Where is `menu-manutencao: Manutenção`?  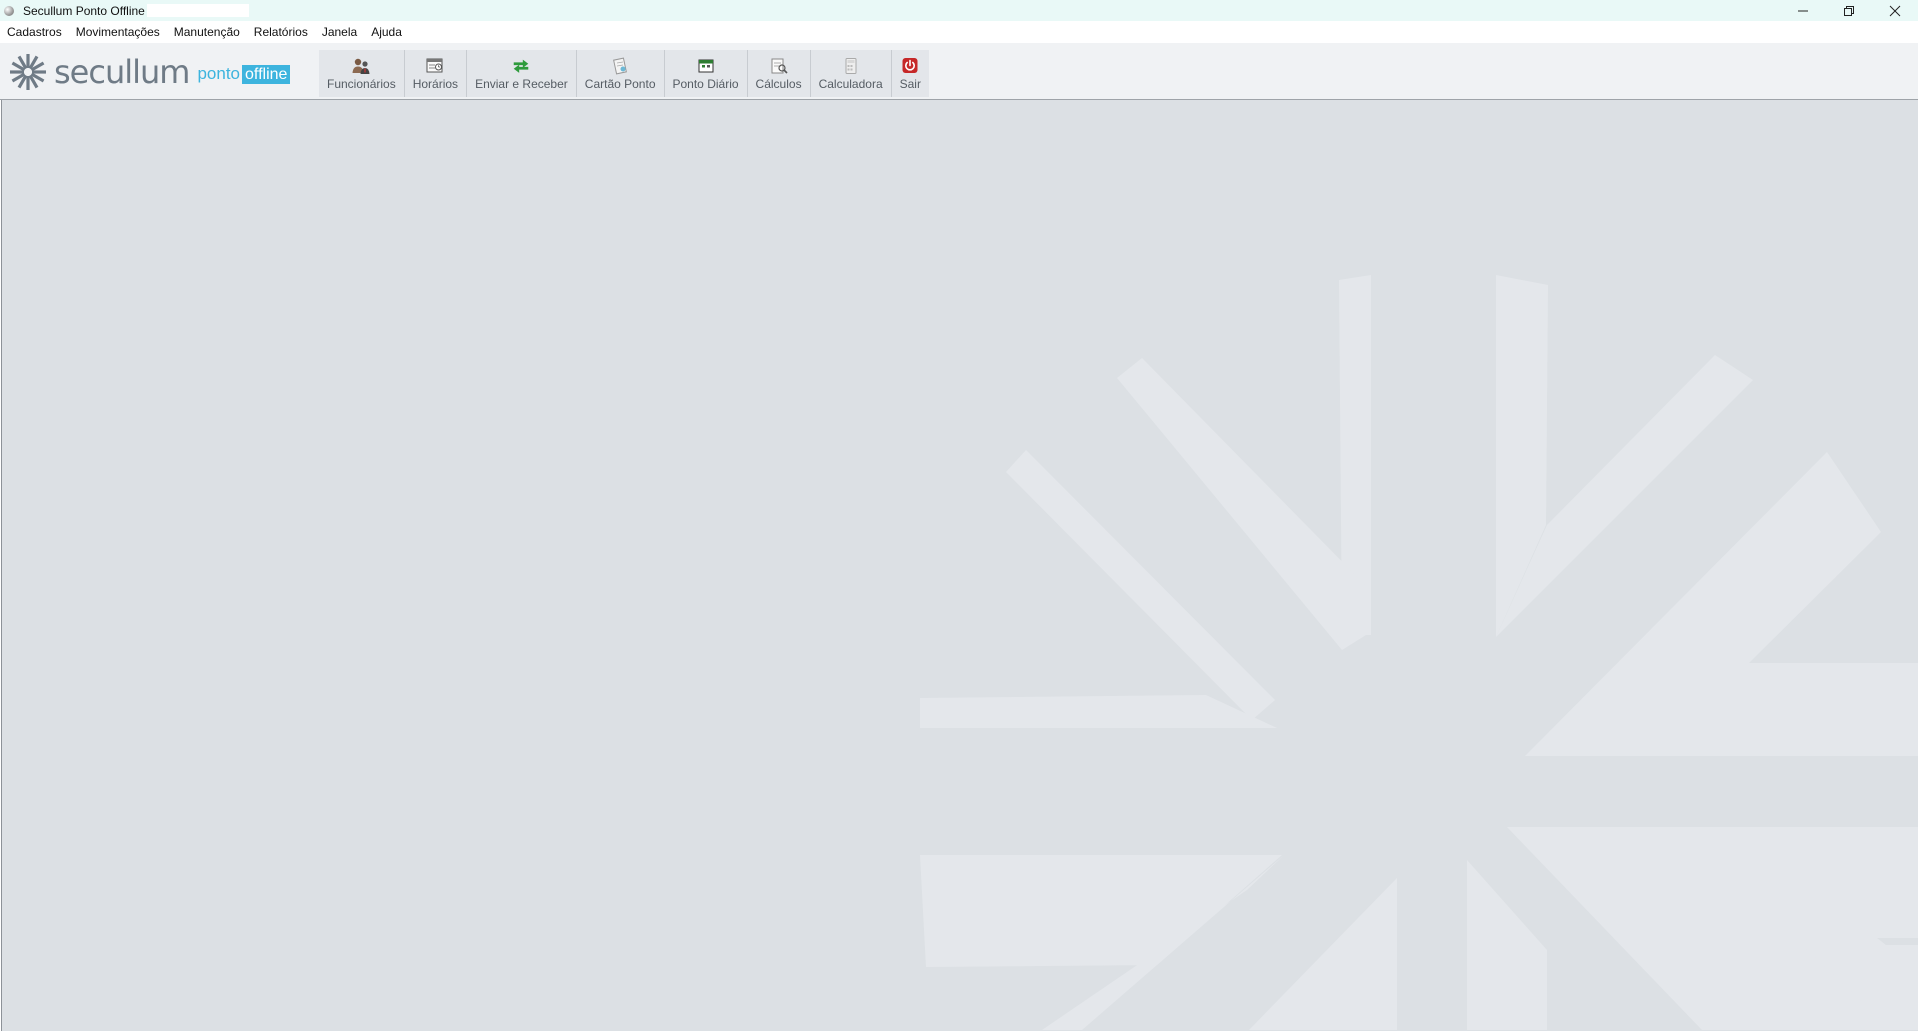
menu-manutencao: Manutenção is located at coordinates (207, 32).